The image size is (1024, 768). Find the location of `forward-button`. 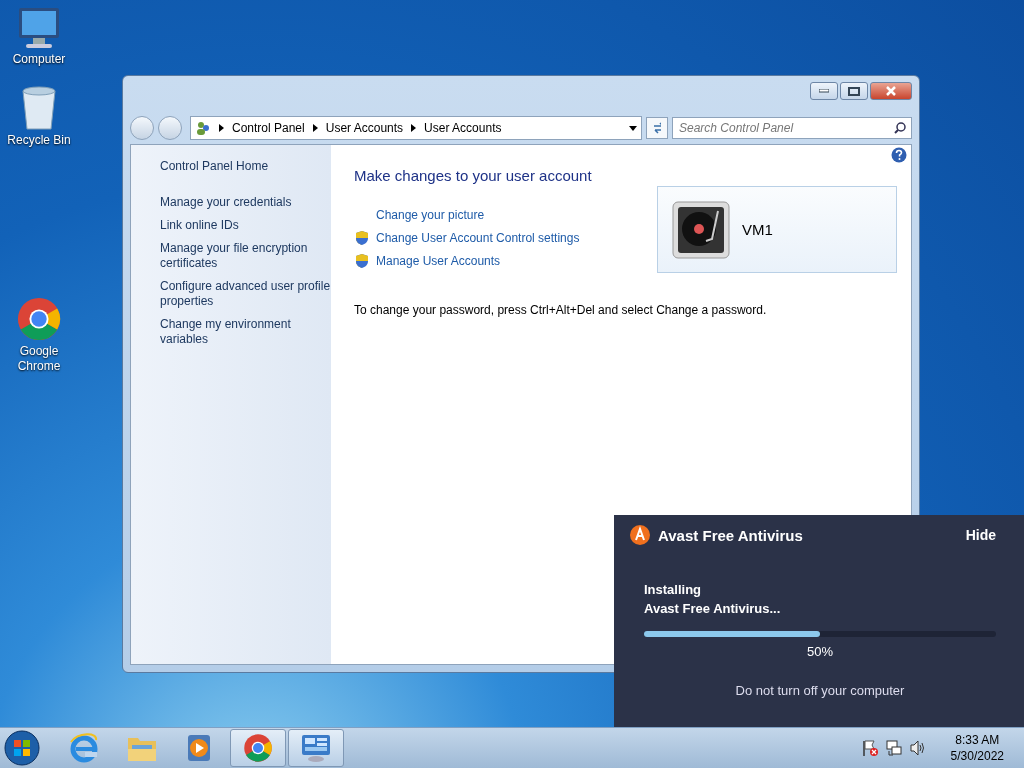

forward-button is located at coordinates (170, 128).